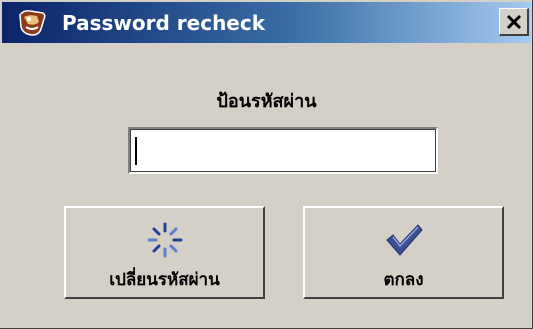 This screenshot has height=329, width=533. I want to click on close-icon, so click(513, 21).